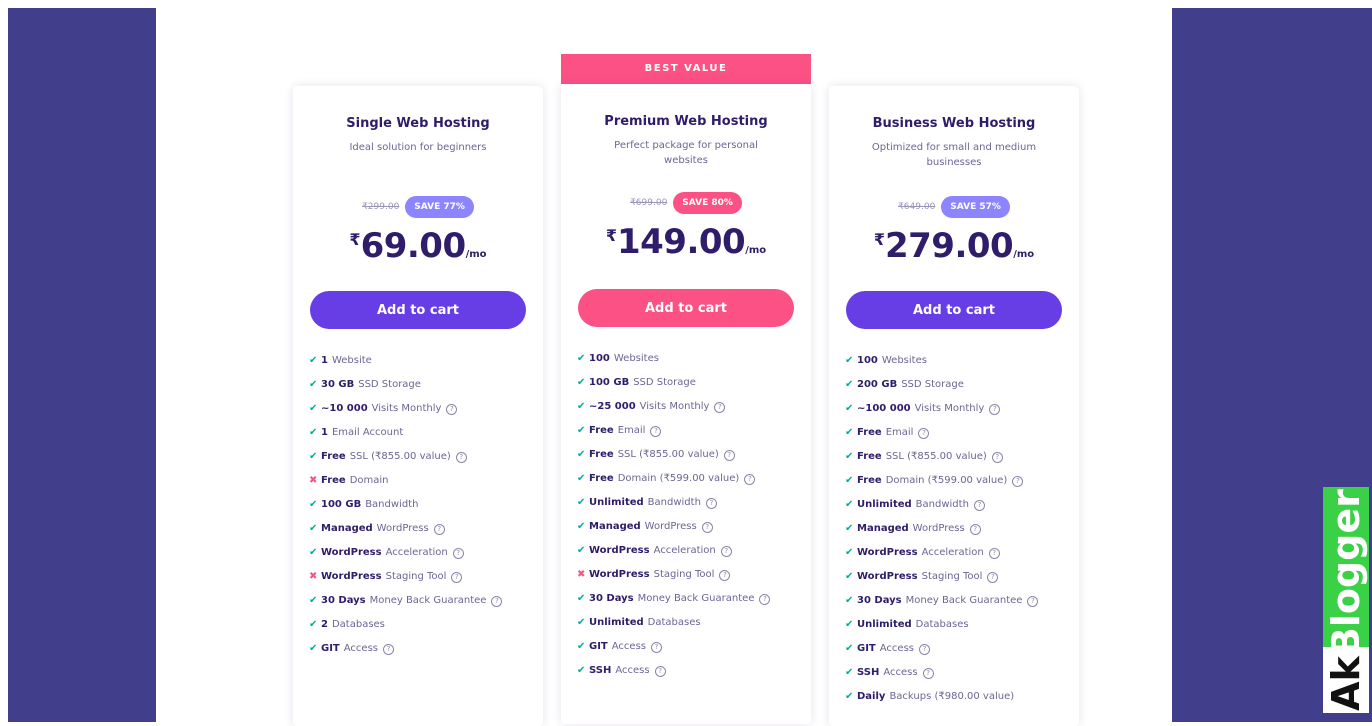 Image resolution: width=1372 pixels, height=726 pixels. I want to click on feature-item: ✔ Free SSL (₹855.00 value)?, so click(957, 457).